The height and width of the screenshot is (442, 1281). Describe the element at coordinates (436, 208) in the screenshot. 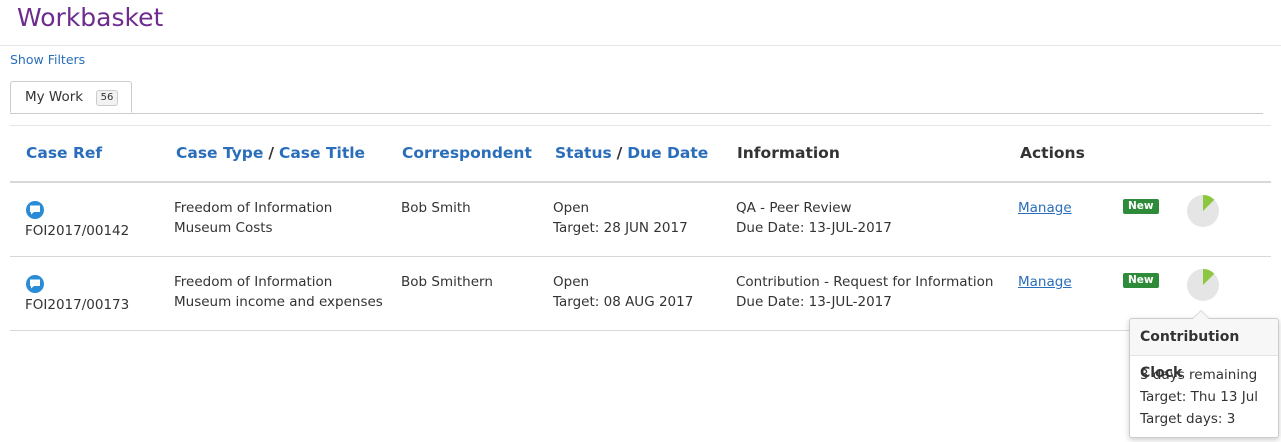

I see `correspondent: Bob Smith` at that location.